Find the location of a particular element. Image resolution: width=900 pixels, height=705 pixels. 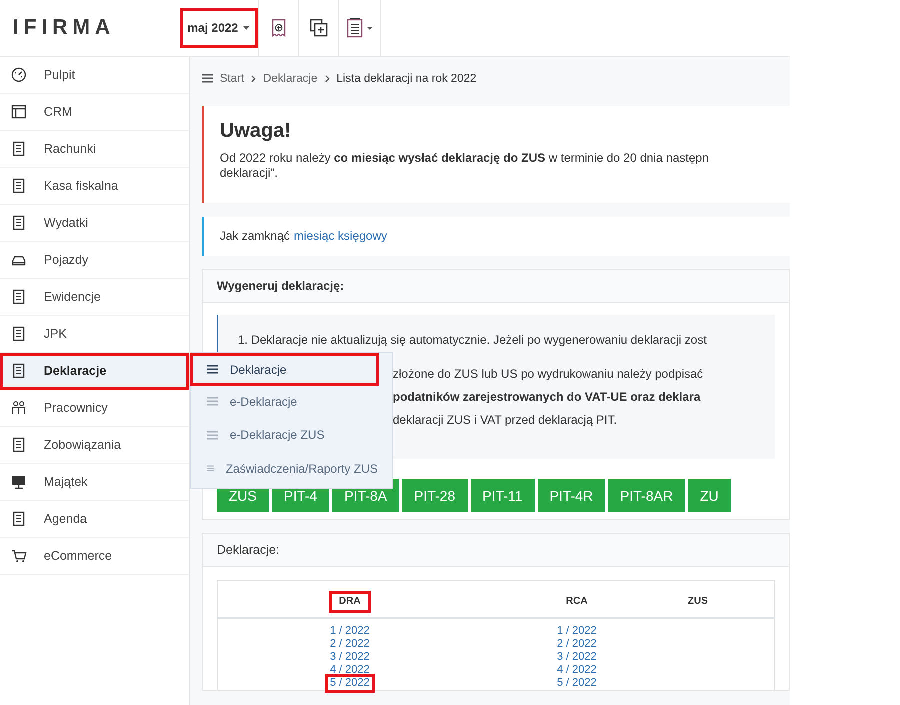

submenu-label: e-Deklaracje ZUS is located at coordinates (277, 435).